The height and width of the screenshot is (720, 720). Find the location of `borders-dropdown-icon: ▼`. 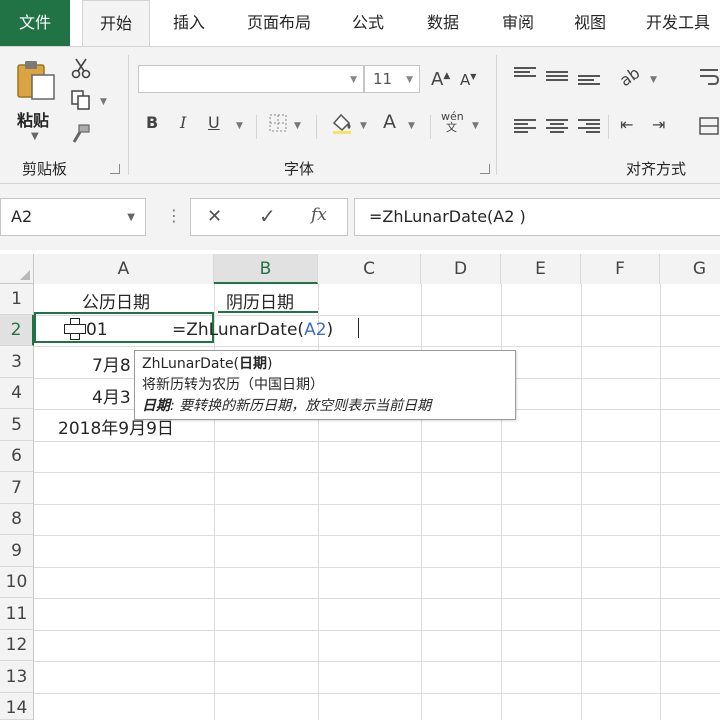

borders-dropdown-icon: ▼ is located at coordinates (297, 126).